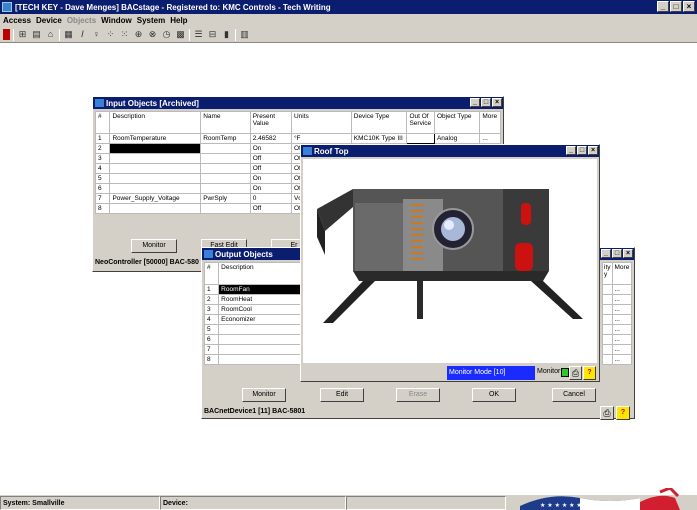 The width and height of the screenshot is (697, 510). Describe the element at coordinates (225, 138) in the screenshot. I see `table-cell: RoomTemp` at that location.